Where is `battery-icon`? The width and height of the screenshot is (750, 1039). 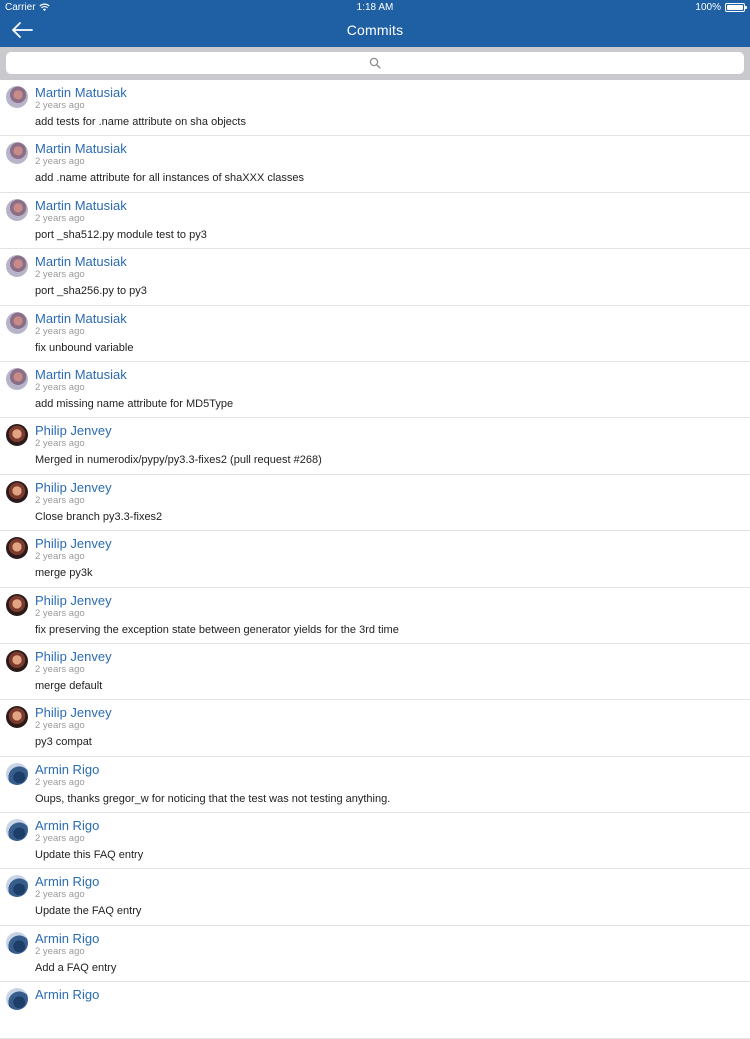
battery-icon is located at coordinates (736, 7).